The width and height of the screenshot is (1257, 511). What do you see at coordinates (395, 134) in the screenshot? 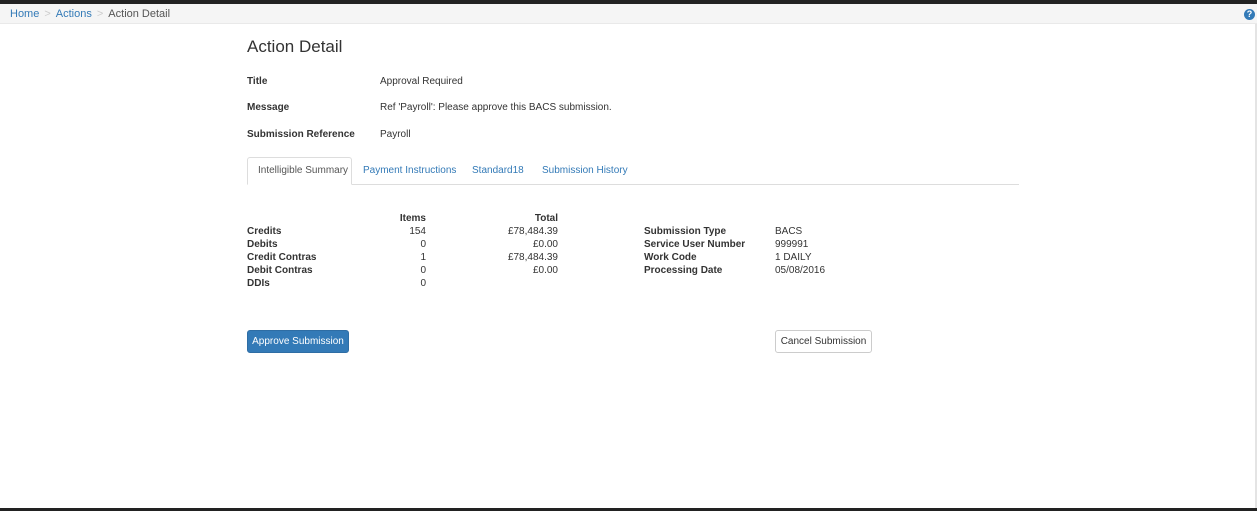
I see `submission-reference-value: Payroll` at bounding box center [395, 134].